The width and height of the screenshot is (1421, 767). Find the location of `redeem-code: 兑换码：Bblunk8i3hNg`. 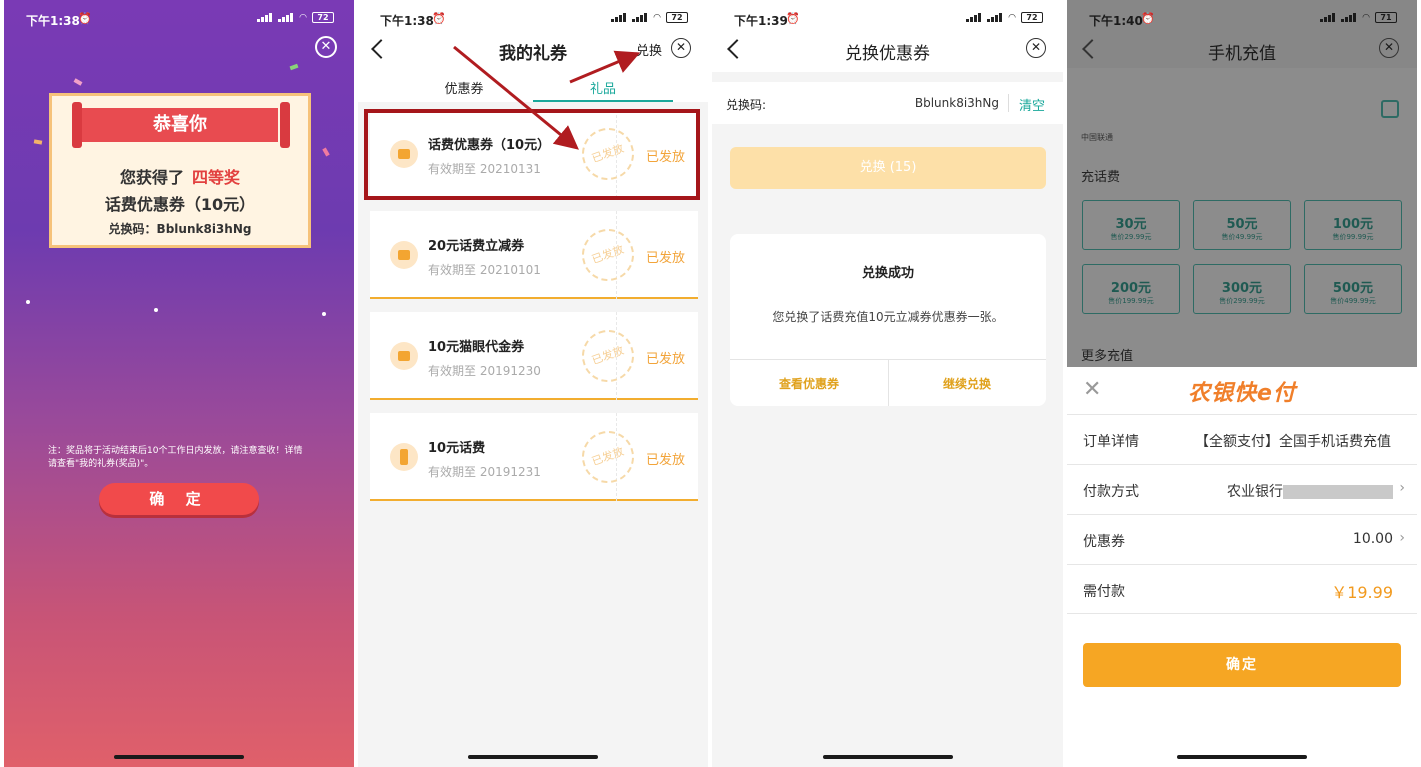

redeem-code: 兑换码：Bblunk8i3hNg is located at coordinates (180, 229).